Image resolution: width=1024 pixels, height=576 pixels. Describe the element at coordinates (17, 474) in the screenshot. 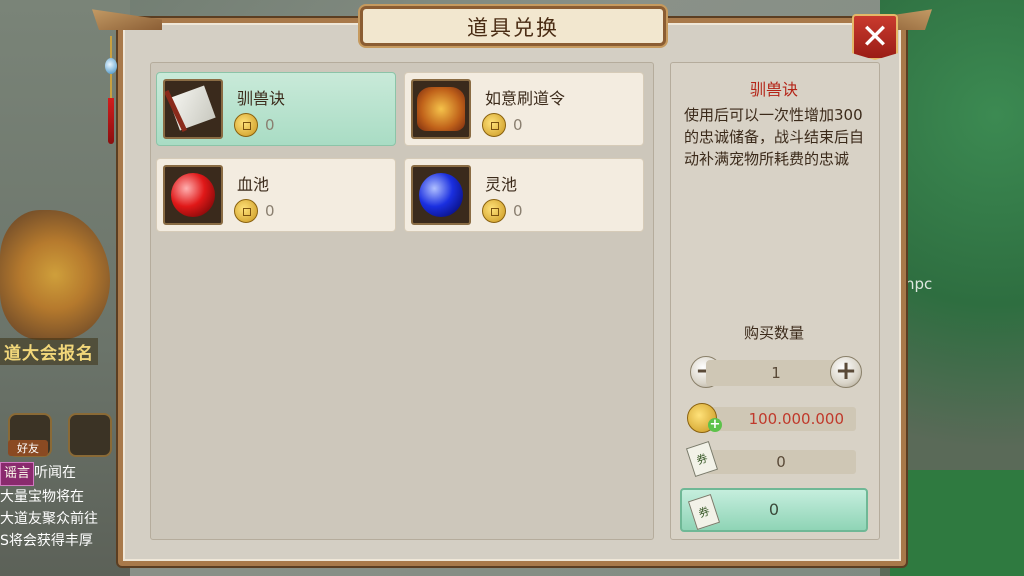

I see `rumor-tag: 谣言` at that location.